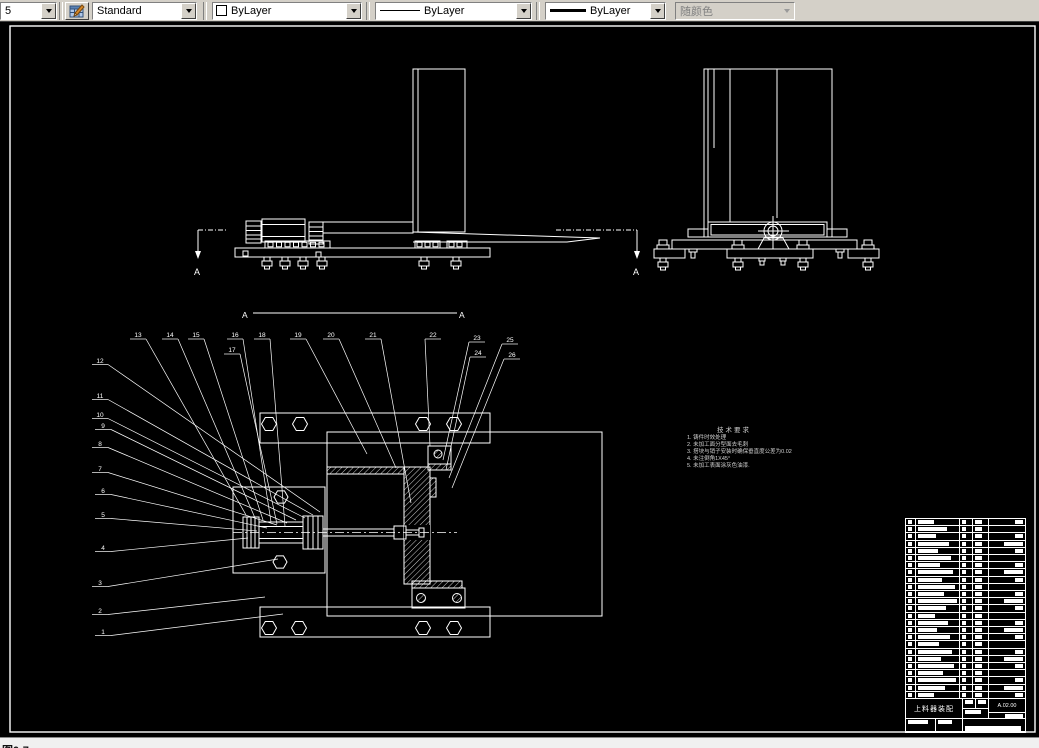 The image size is (1039, 748). Describe the element at coordinates (262, 335) in the screenshot. I see `callout-18: 18` at that location.